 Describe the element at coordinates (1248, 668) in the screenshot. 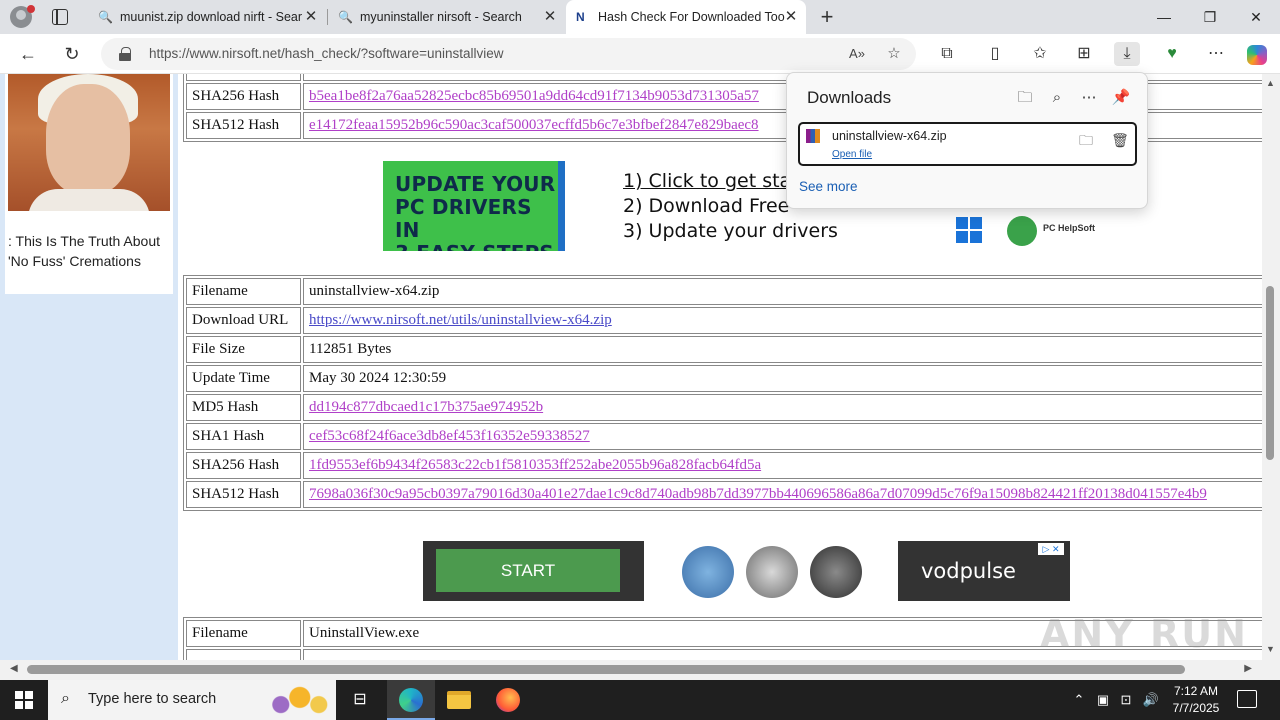

I see `scroll-right-icon: ▶` at that location.